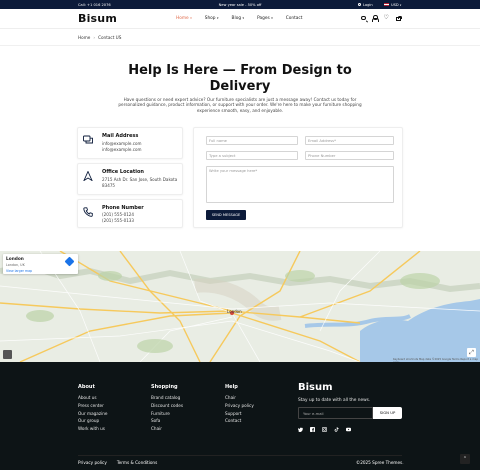 The width and height of the screenshot is (480, 470). What do you see at coordinates (465, 459) in the screenshot?
I see `scroll-to-top-button: ⌃` at bounding box center [465, 459].